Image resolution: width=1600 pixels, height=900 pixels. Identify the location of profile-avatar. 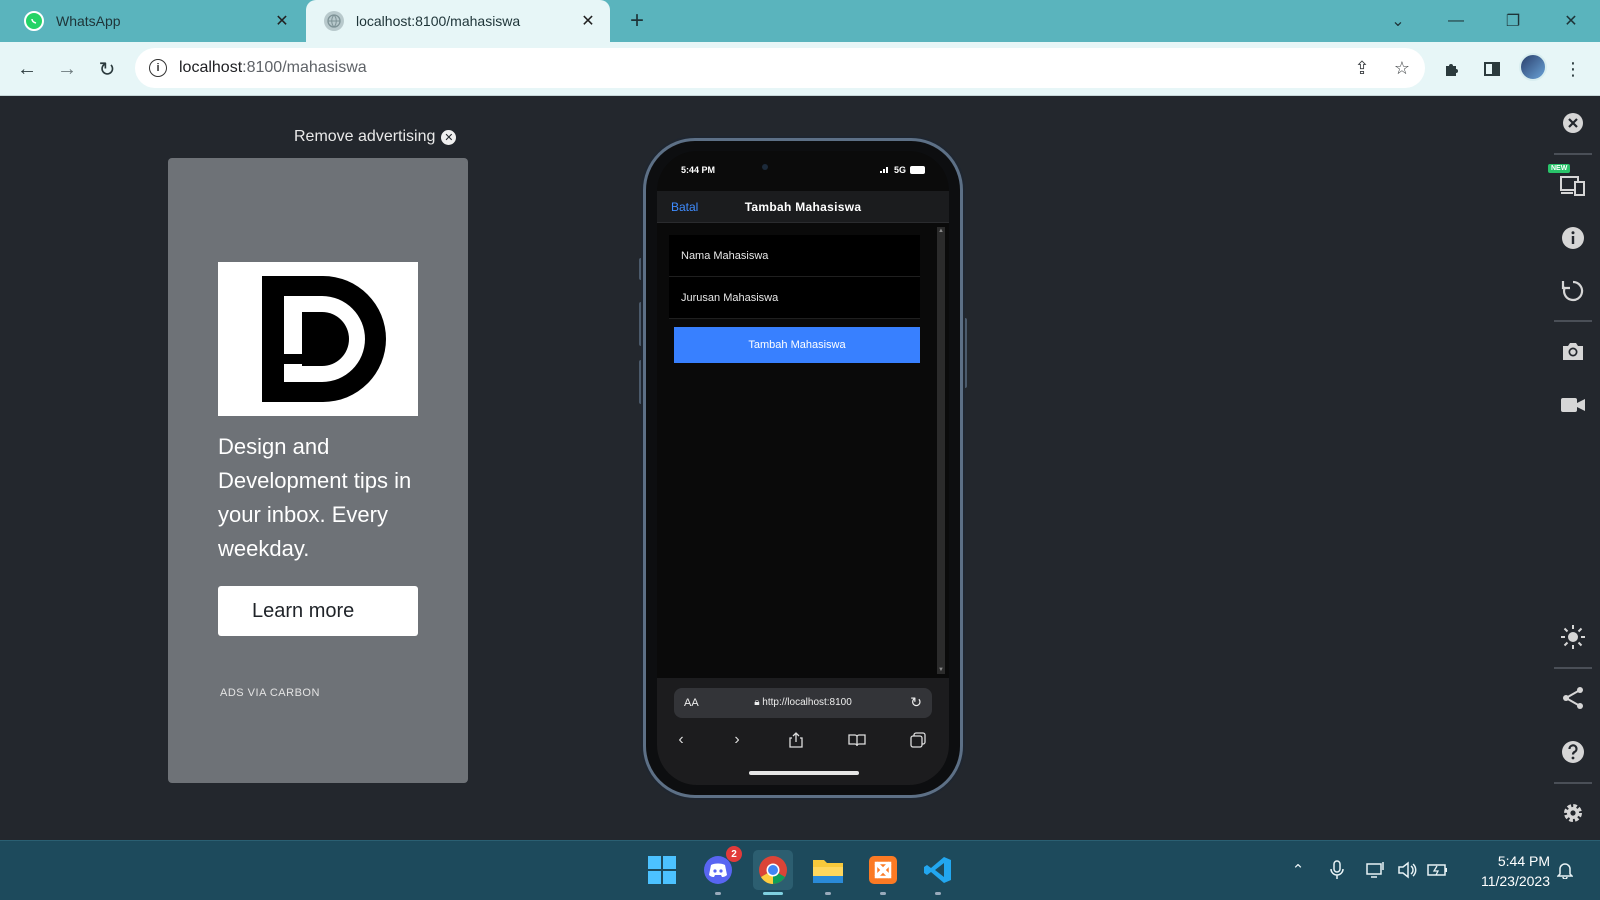
(1533, 67).